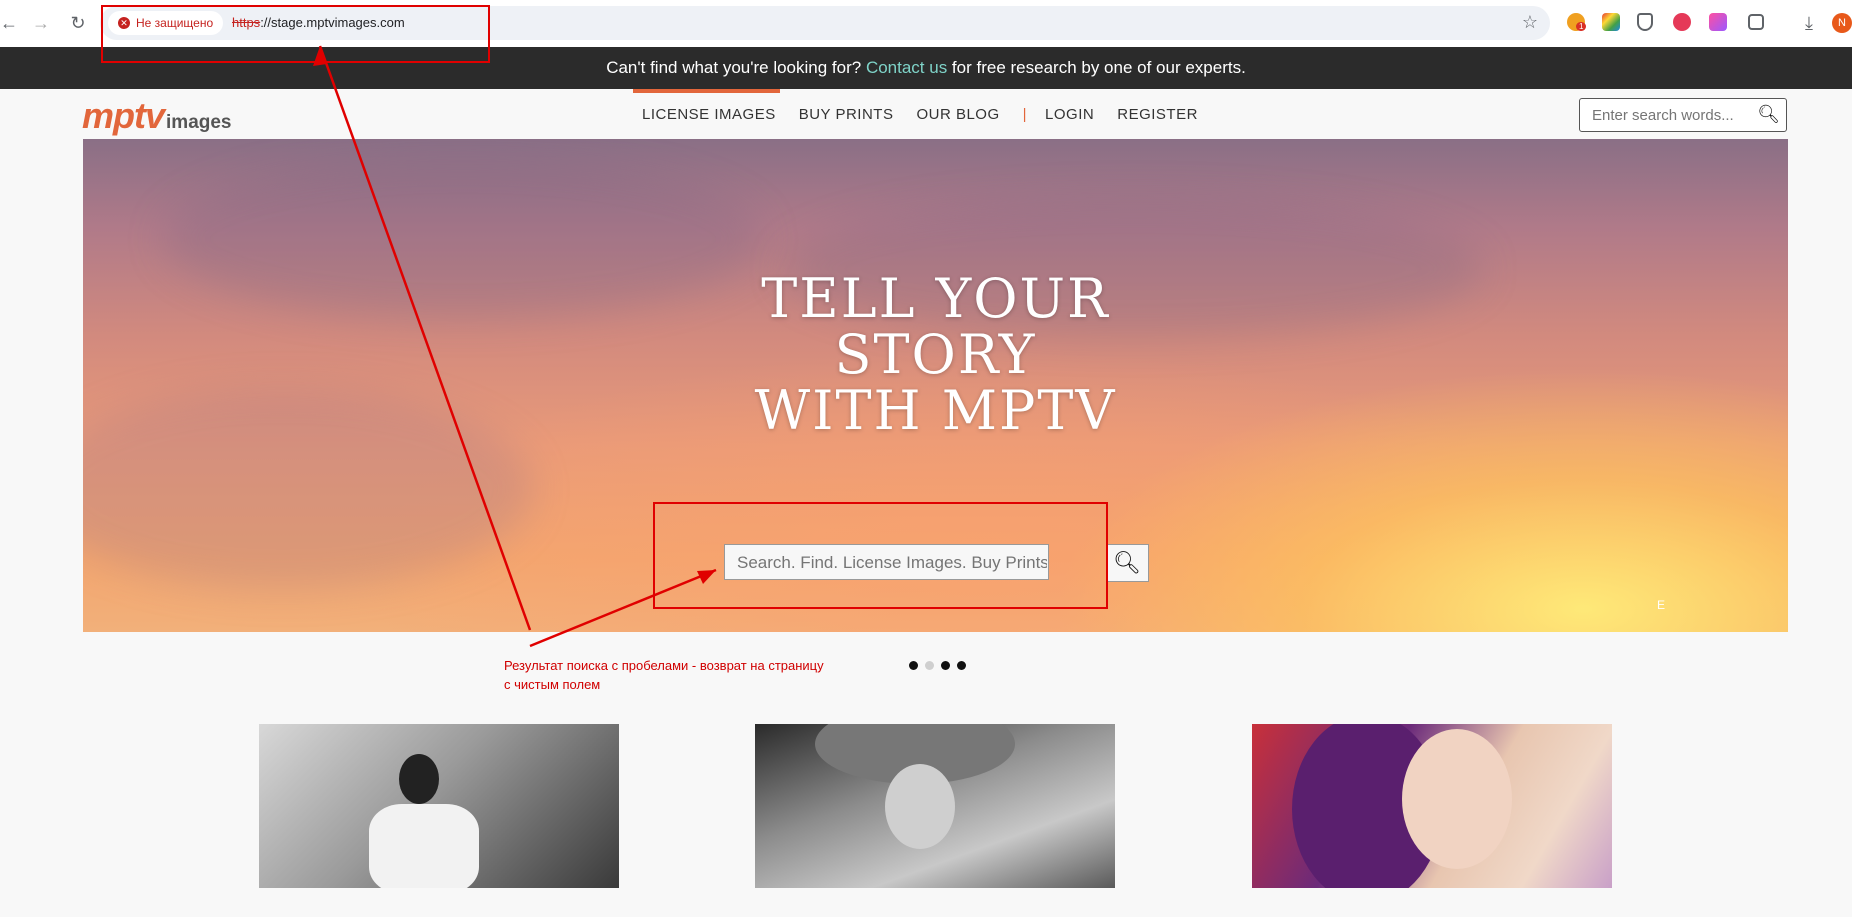  I want to click on annotation-note-line: с чистым полем, so click(552, 684).